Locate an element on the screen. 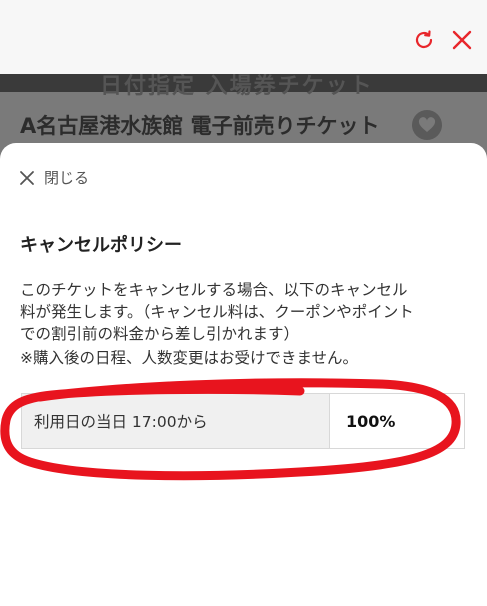 The image size is (487, 606). top-bar is located at coordinates (243, 37).